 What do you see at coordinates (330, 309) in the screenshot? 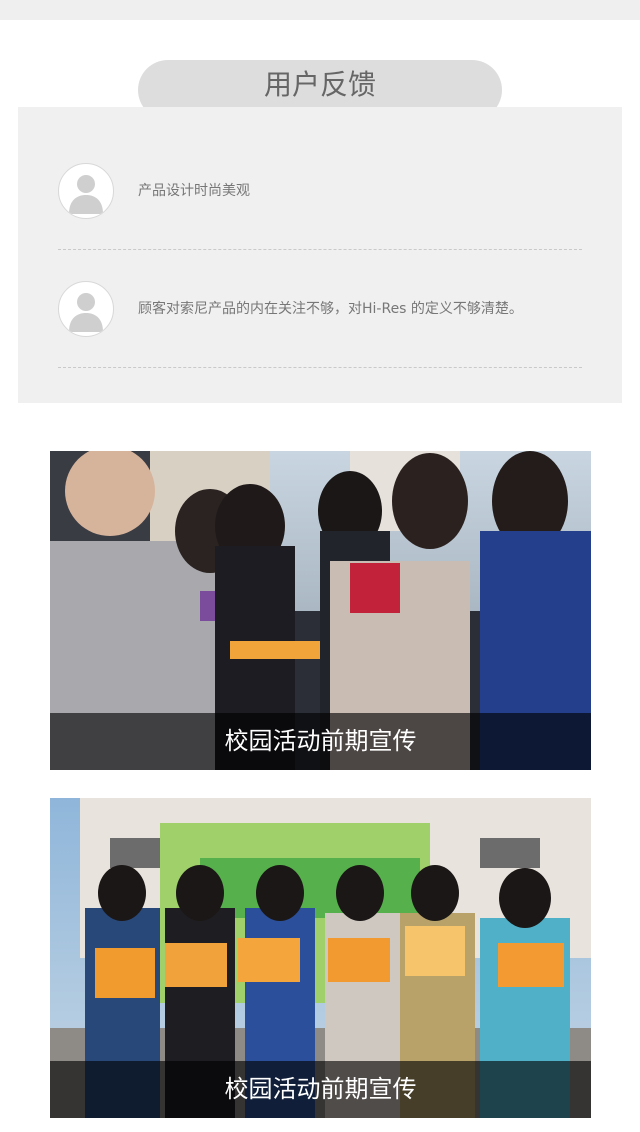
I see `feedback-text: 顾客对索尼产品的内在关注不够，对Hi-Res 的定义不够清楚。` at bounding box center [330, 309].